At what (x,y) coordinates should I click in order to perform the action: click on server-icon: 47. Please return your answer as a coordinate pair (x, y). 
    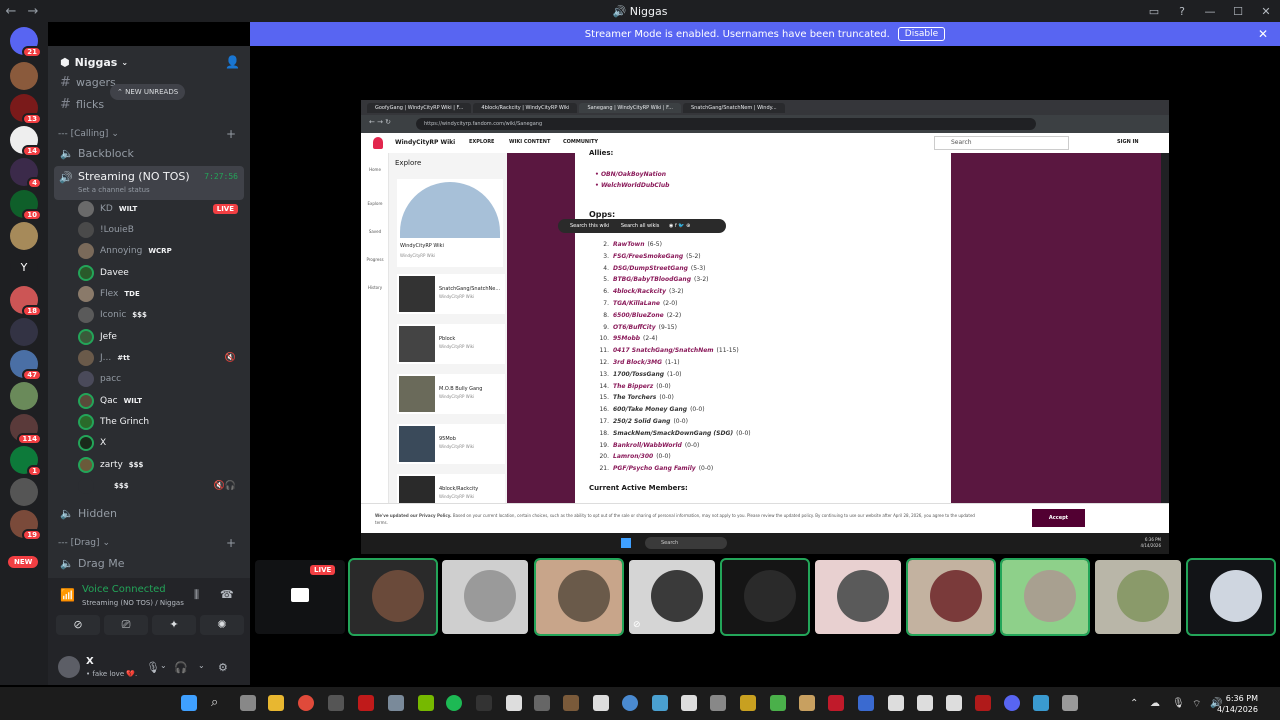
    Looking at the image, I should click on (26, 365).